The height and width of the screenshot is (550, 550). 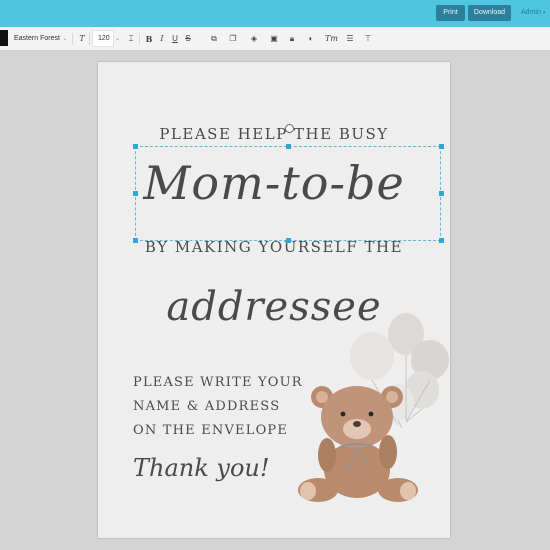 I want to click on strikethrough-icon: S, so click(x=188, y=39).